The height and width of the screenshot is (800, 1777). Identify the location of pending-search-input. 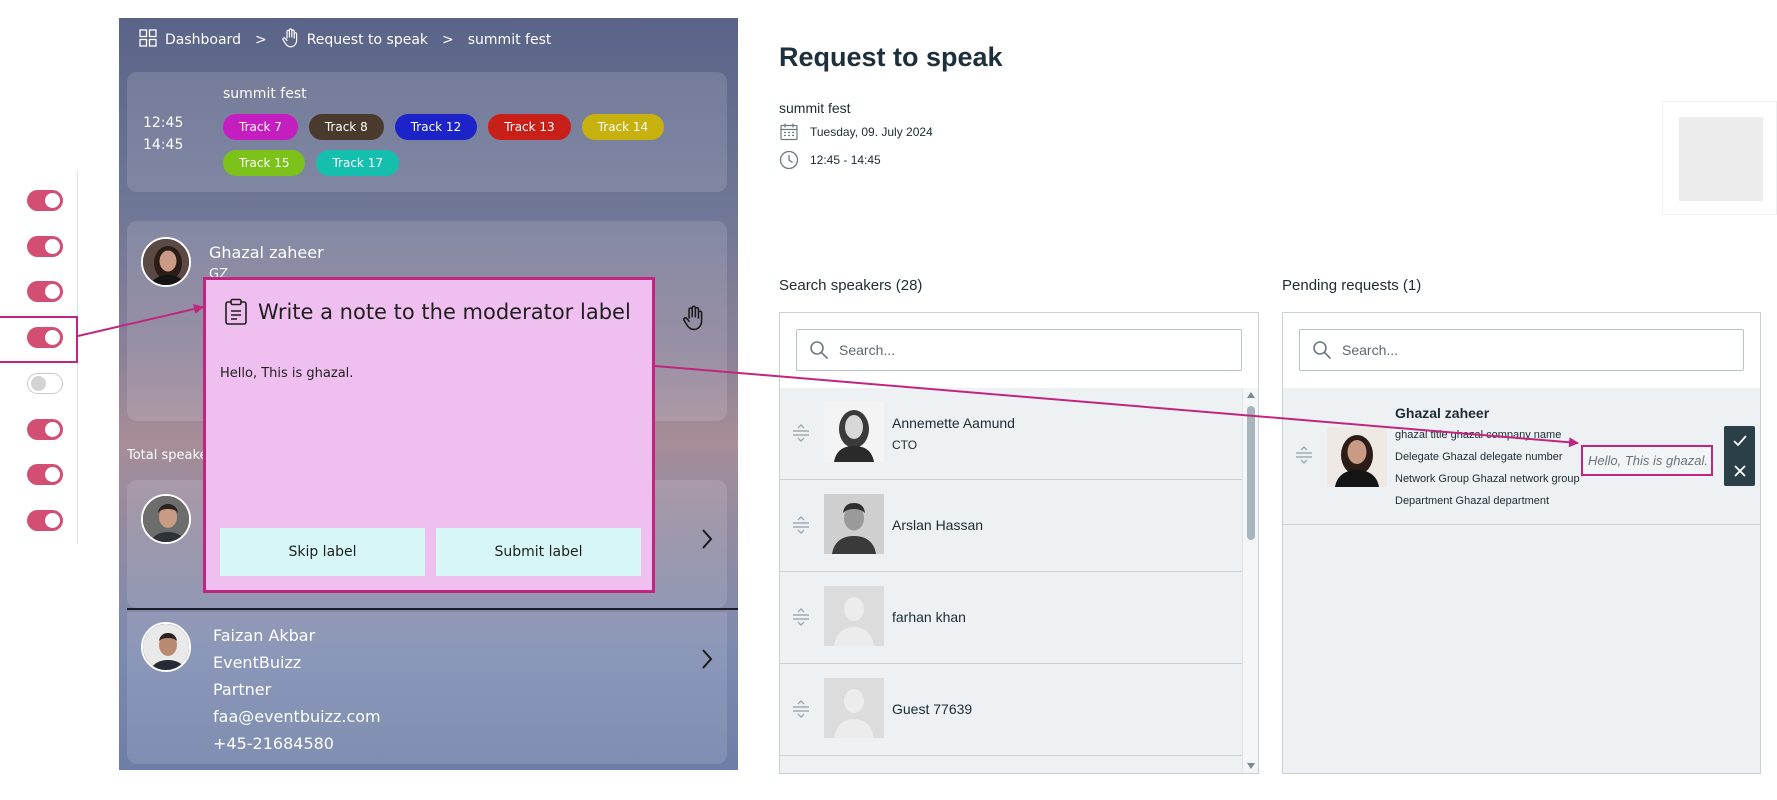
(1530, 350).